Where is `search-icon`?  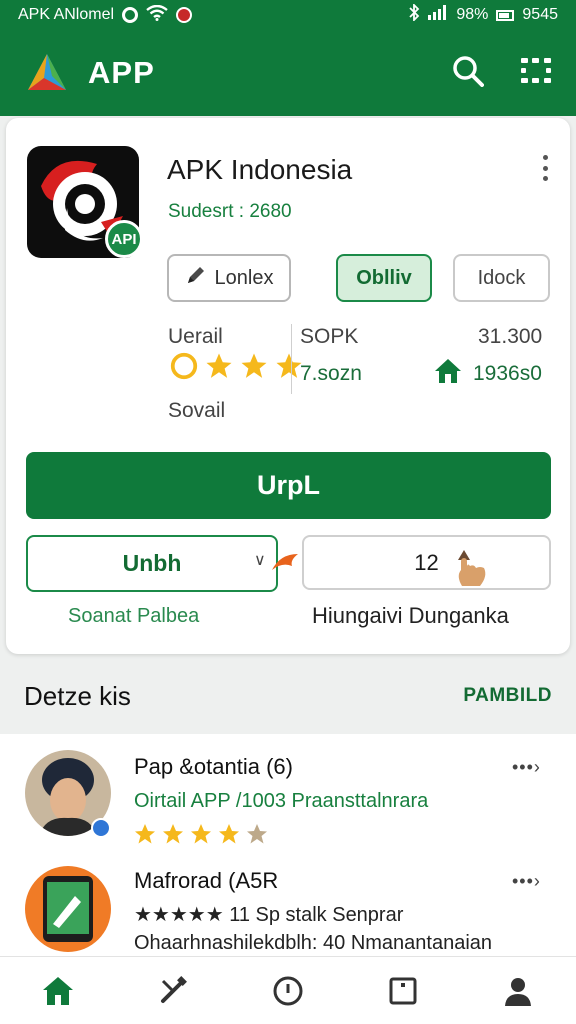
search-icon is located at coordinates (468, 73).